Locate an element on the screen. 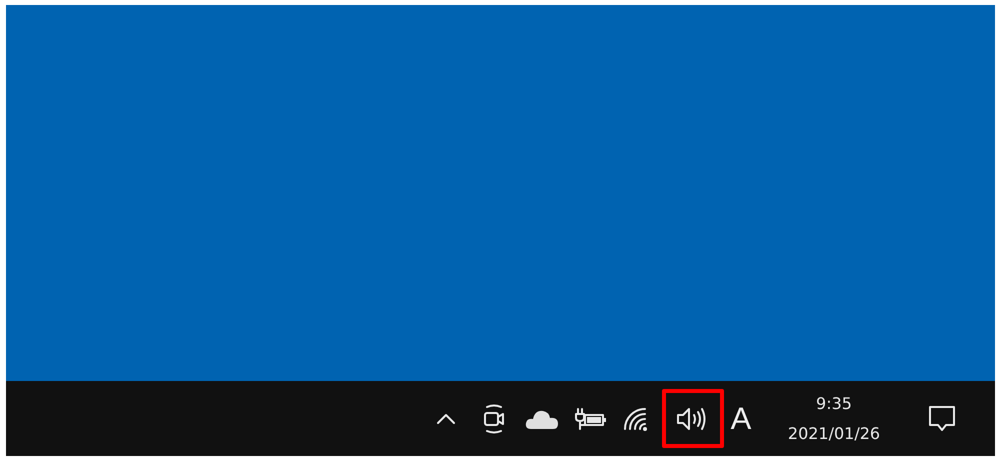  tray-button is located at coordinates (693, 418).